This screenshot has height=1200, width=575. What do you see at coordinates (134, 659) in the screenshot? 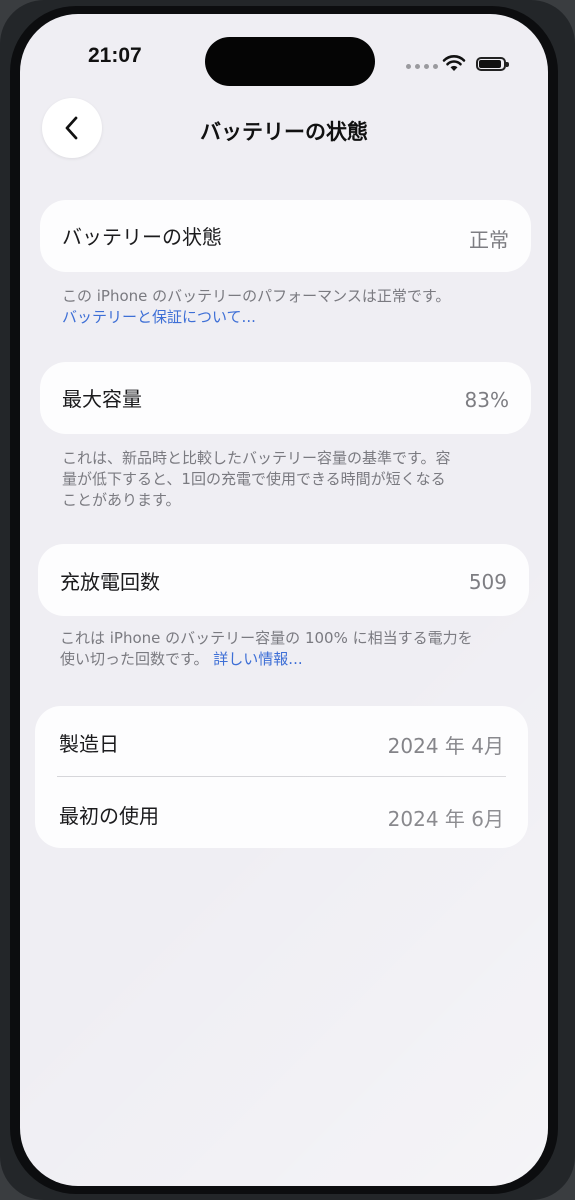
I see `cycle-count-note-line: 使い切った回数です。` at bounding box center [134, 659].